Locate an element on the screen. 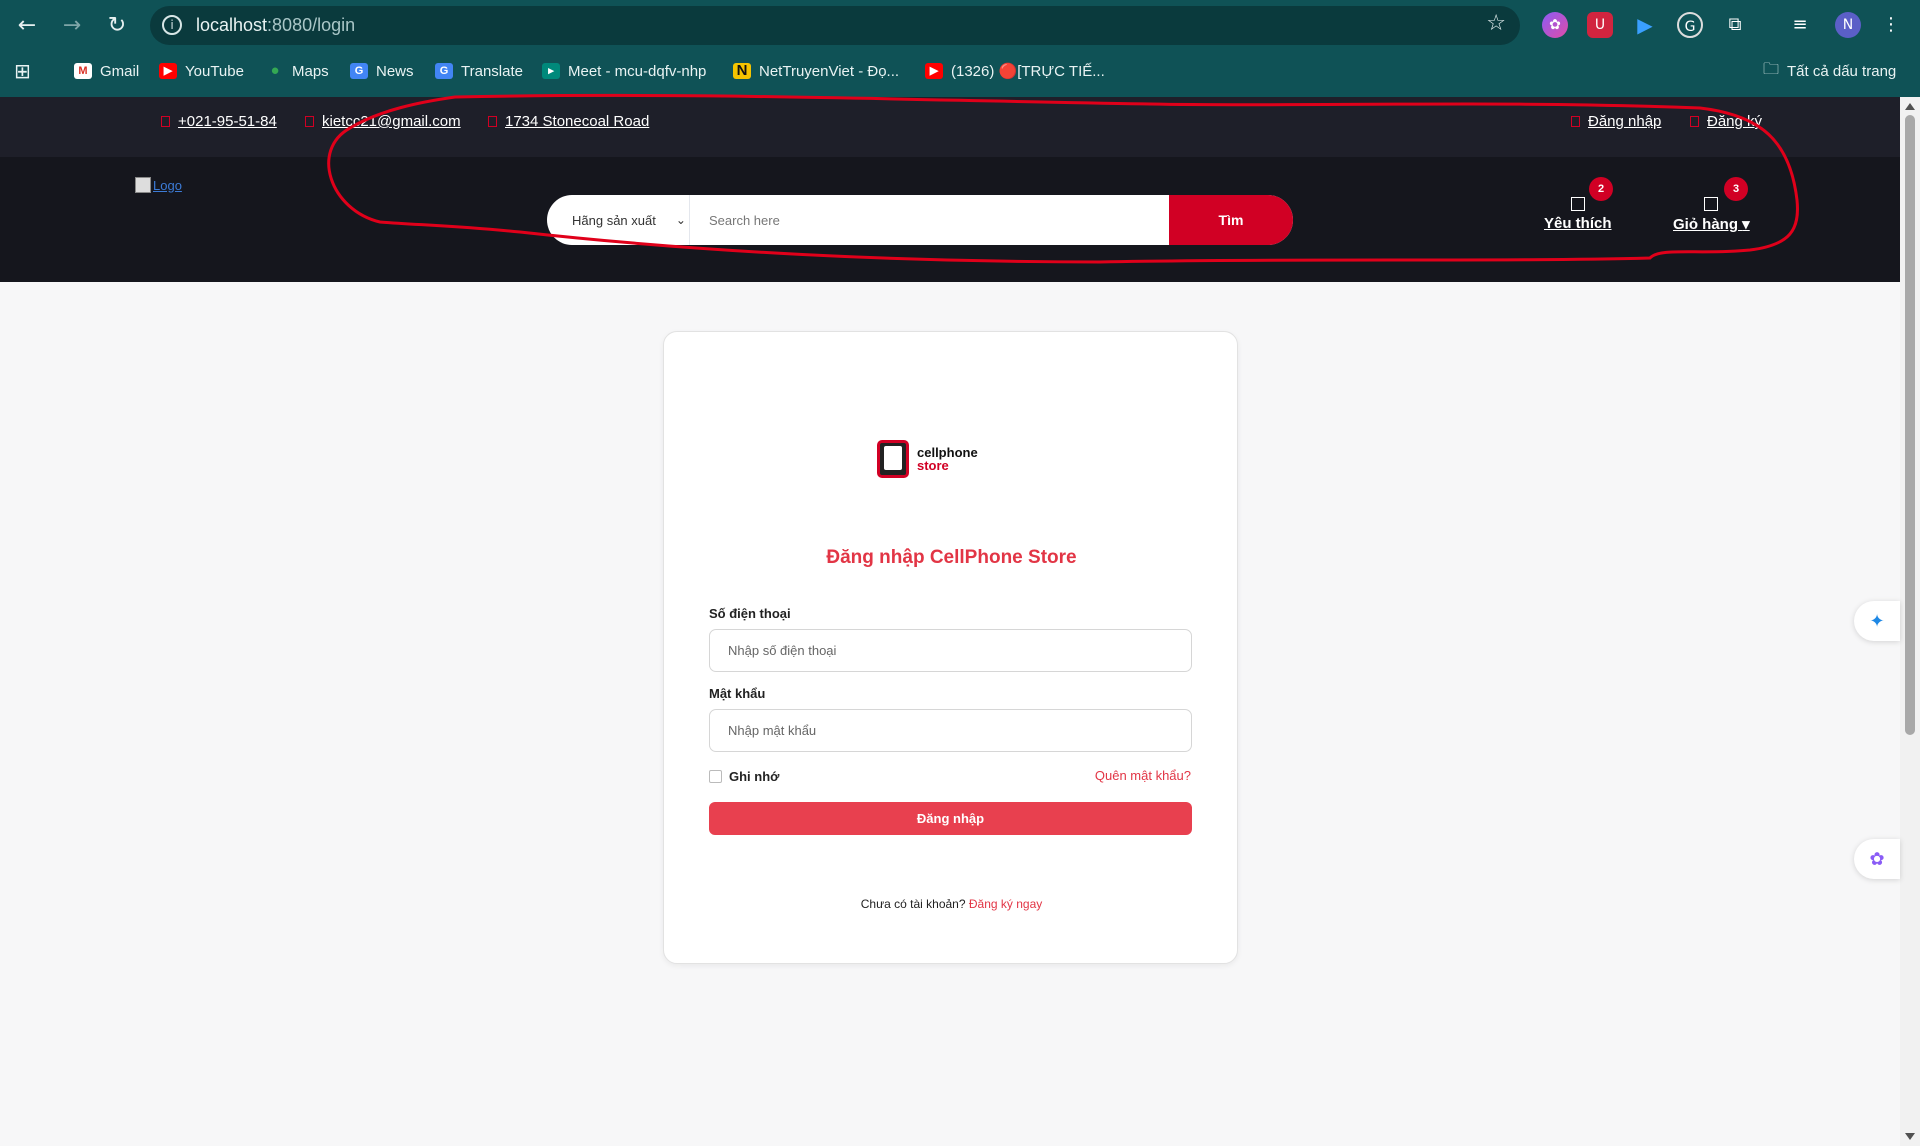 Image resolution: width=1920 pixels, height=1146 pixels. translate-icon: G is located at coordinates (444, 71).